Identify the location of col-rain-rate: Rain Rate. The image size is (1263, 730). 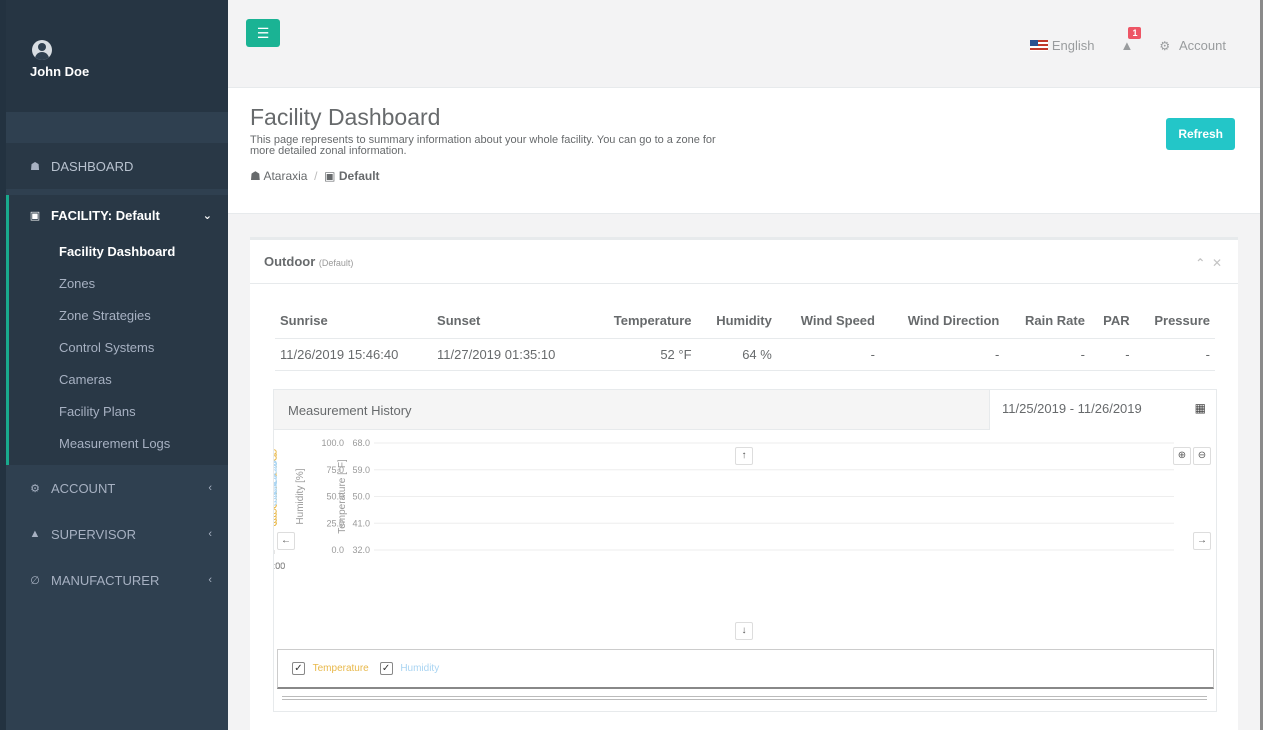
(1047, 321).